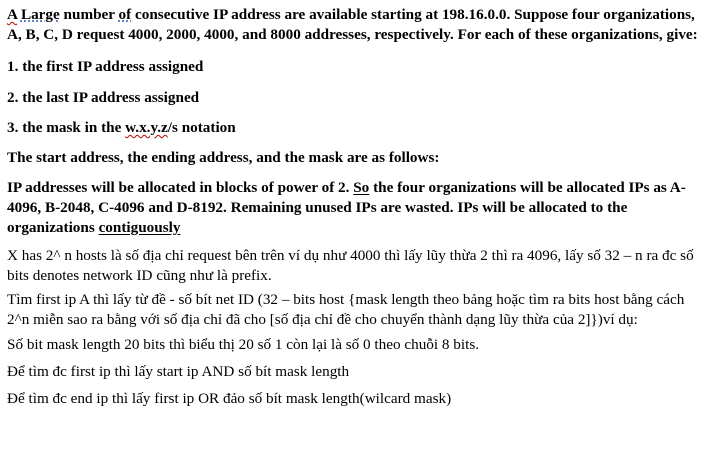  Describe the element at coordinates (89, 14) in the screenshot. I see `word-number: number` at that location.